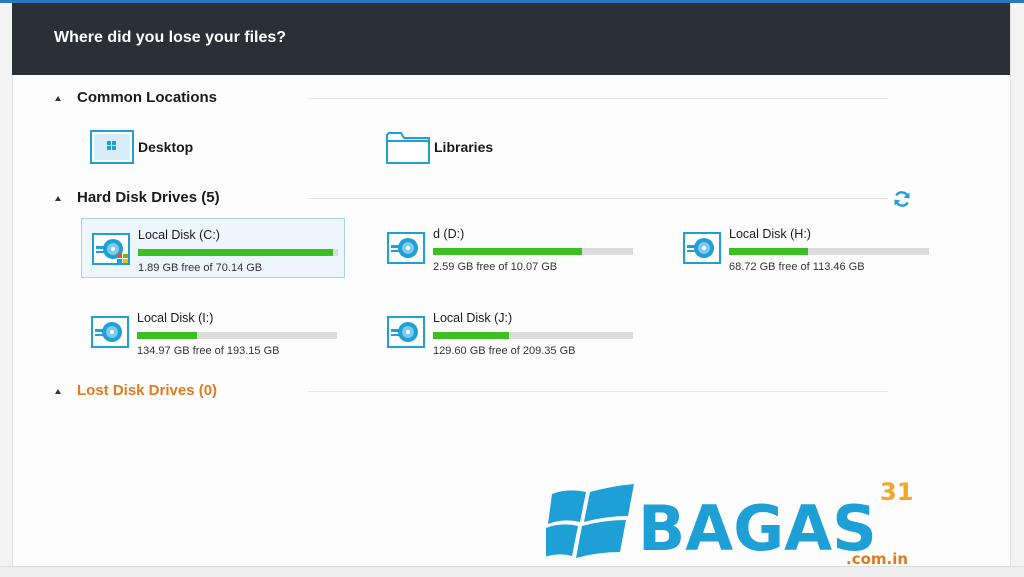 Image resolution: width=1024 pixels, height=577 pixels. What do you see at coordinates (147, 97) in the screenshot?
I see `section-title: Common Locations` at bounding box center [147, 97].